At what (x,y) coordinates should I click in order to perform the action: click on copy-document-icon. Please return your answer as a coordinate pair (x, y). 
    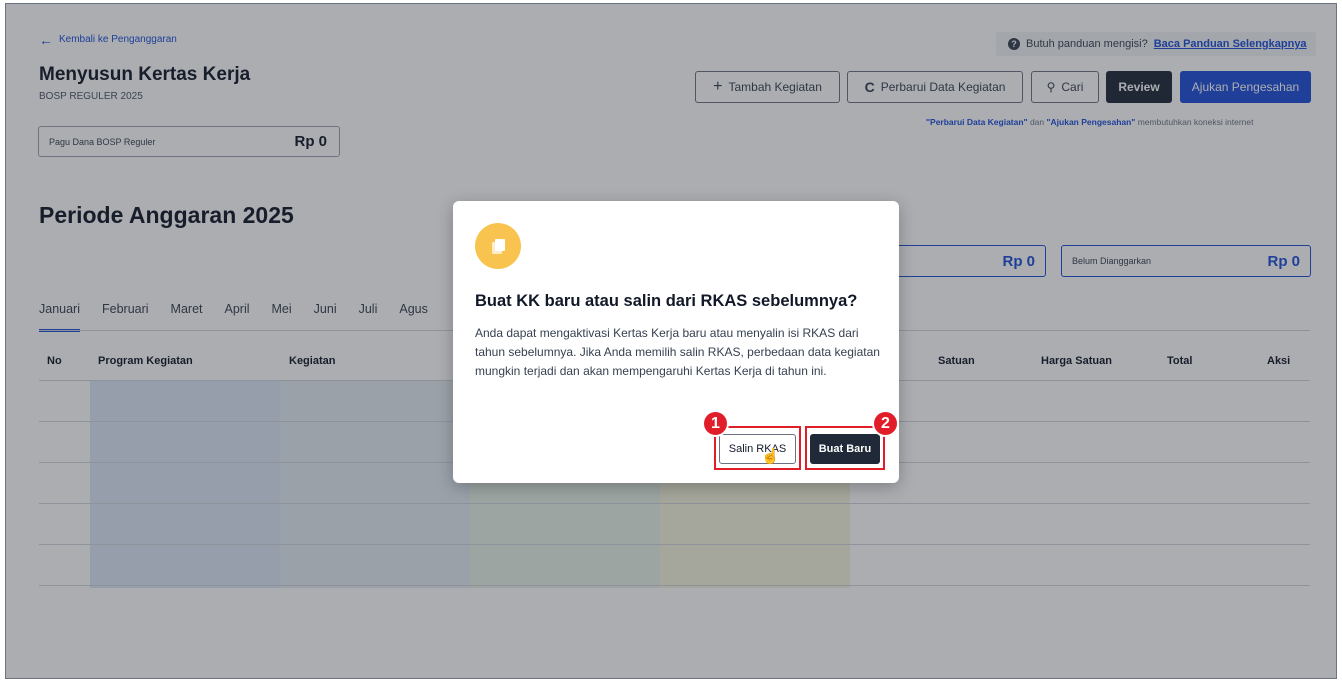
    Looking at the image, I should click on (498, 246).